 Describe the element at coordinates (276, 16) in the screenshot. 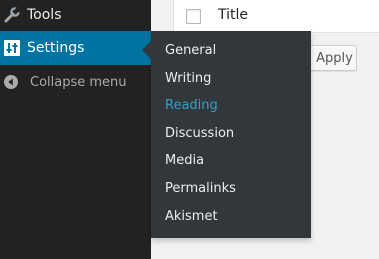

I see `posts-table-header` at that location.